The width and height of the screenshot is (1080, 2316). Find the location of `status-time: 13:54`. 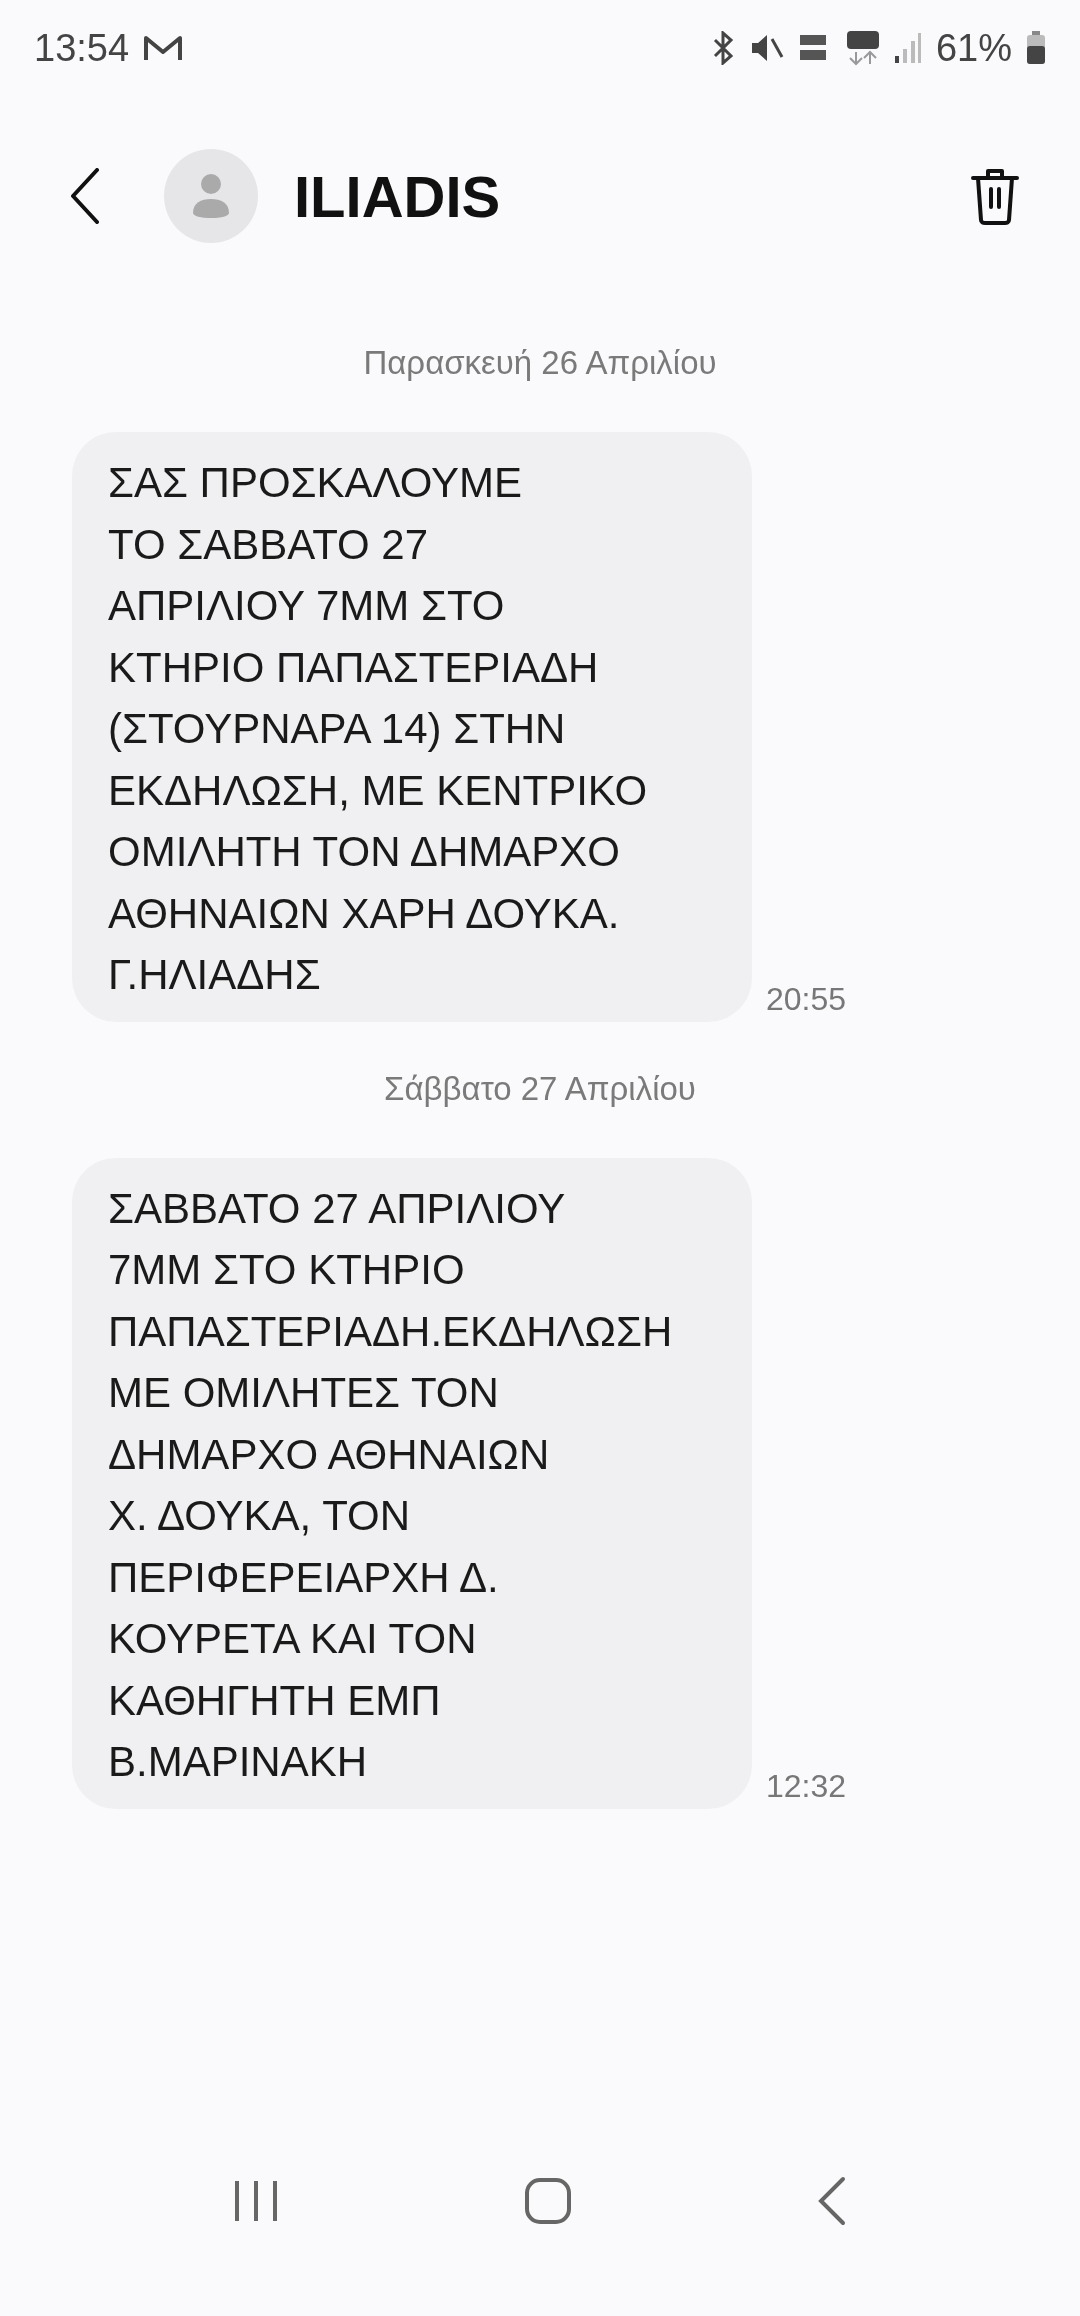

status-time: 13:54 is located at coordinates (82, 48).